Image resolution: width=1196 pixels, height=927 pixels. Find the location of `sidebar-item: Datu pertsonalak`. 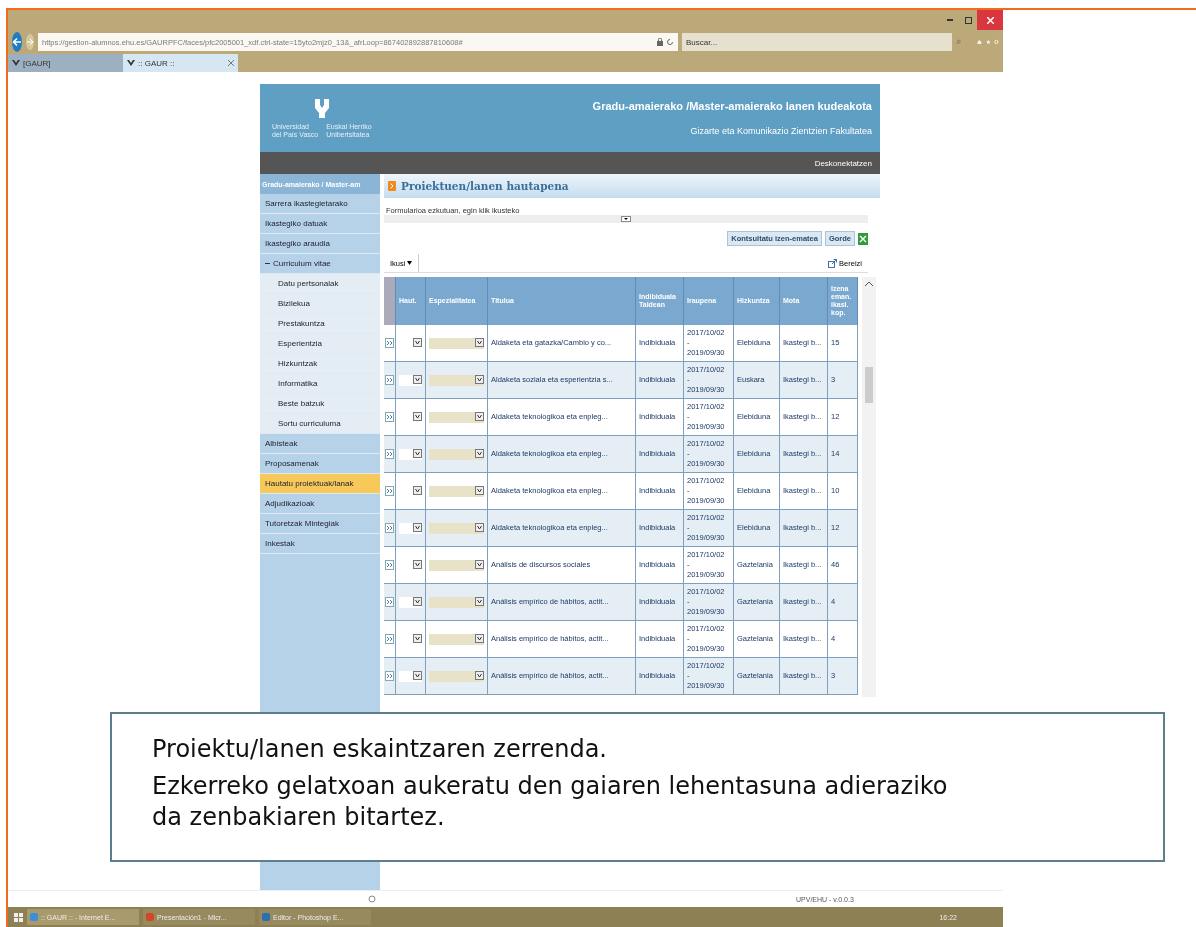

sidebar-item: Datu pertsonalak is located at coordinates (320, 284).